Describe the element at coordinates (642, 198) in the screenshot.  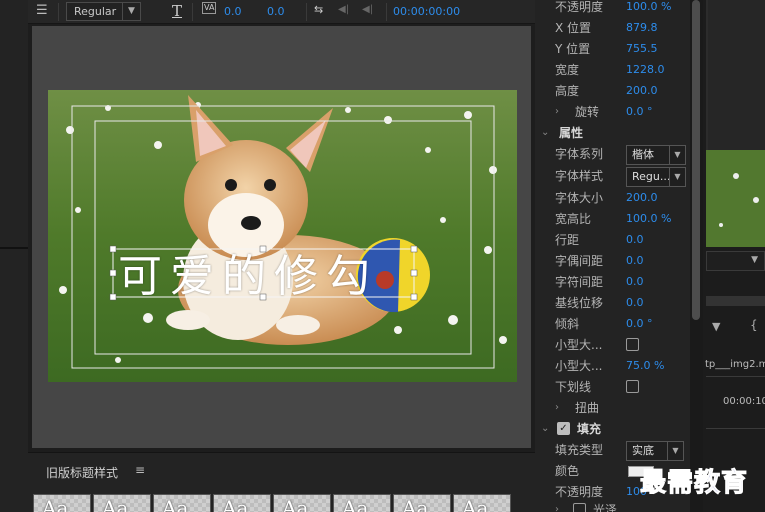
I see `font-size-value: 200.0` at that location.